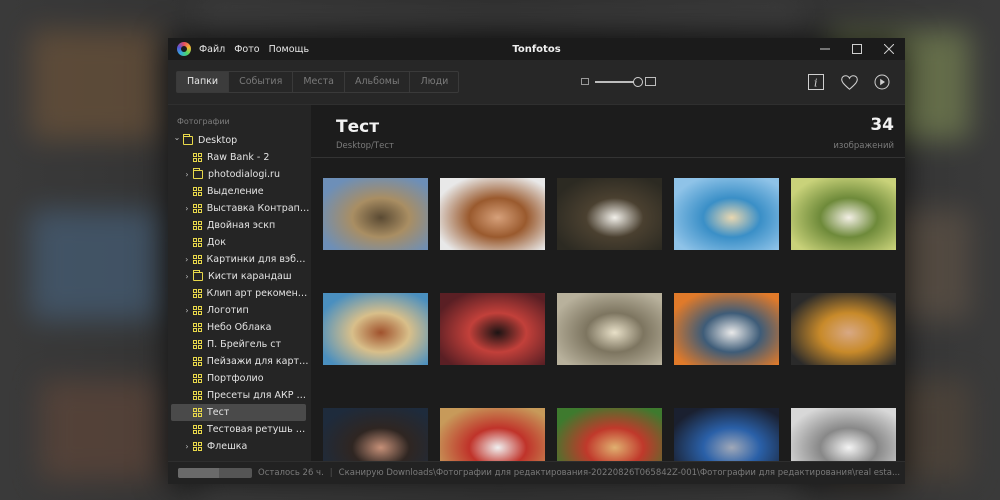 Image resolution: width=1000 pixels, height=500 pixels. What do you see at coordinates (365, 146) in the screenshot?
I see `breadcrumb: Desktop/Тест` at bounding box center [365, 146].